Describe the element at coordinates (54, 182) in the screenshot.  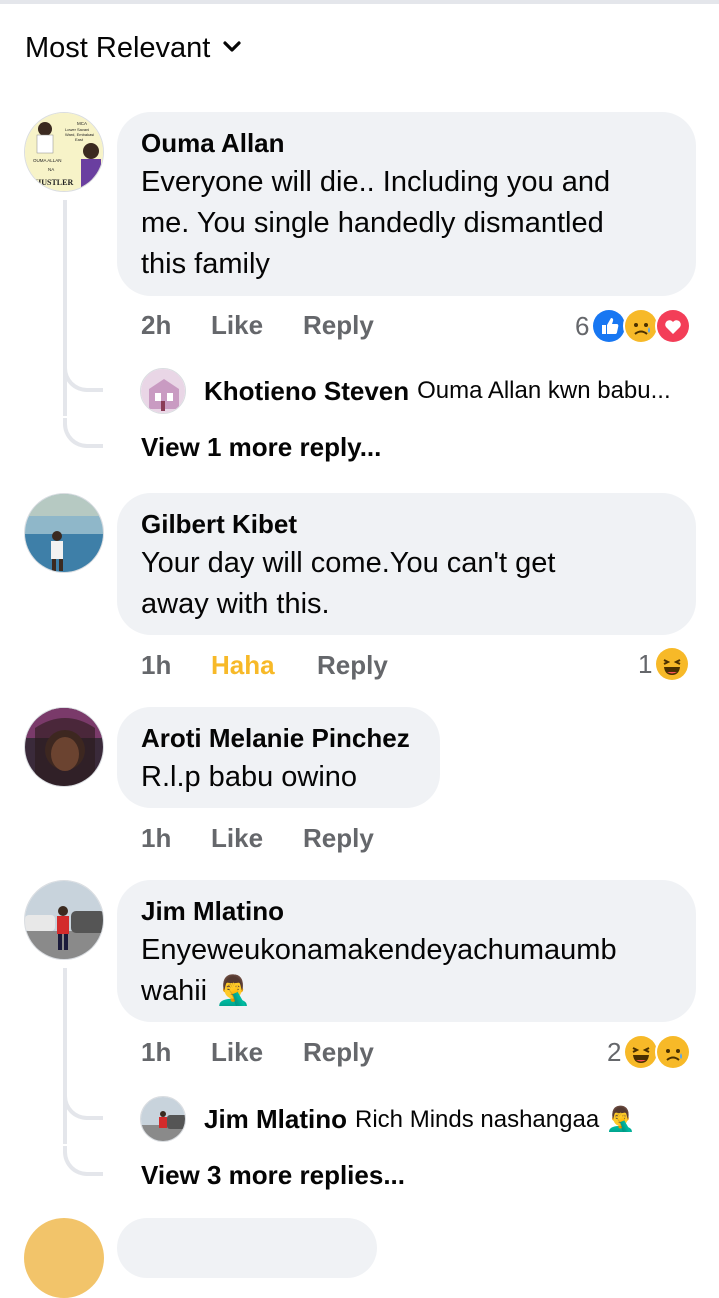
I see `svg-text: HUSTLER` at that location.